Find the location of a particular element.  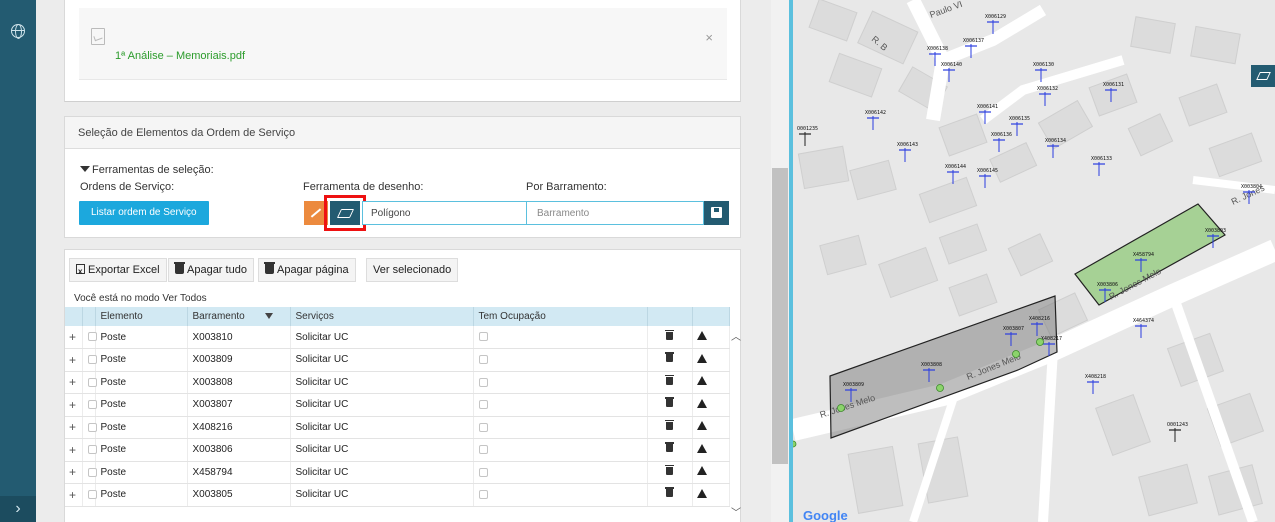

pole-marker: X006135 is located at coordinates (1019, 126).